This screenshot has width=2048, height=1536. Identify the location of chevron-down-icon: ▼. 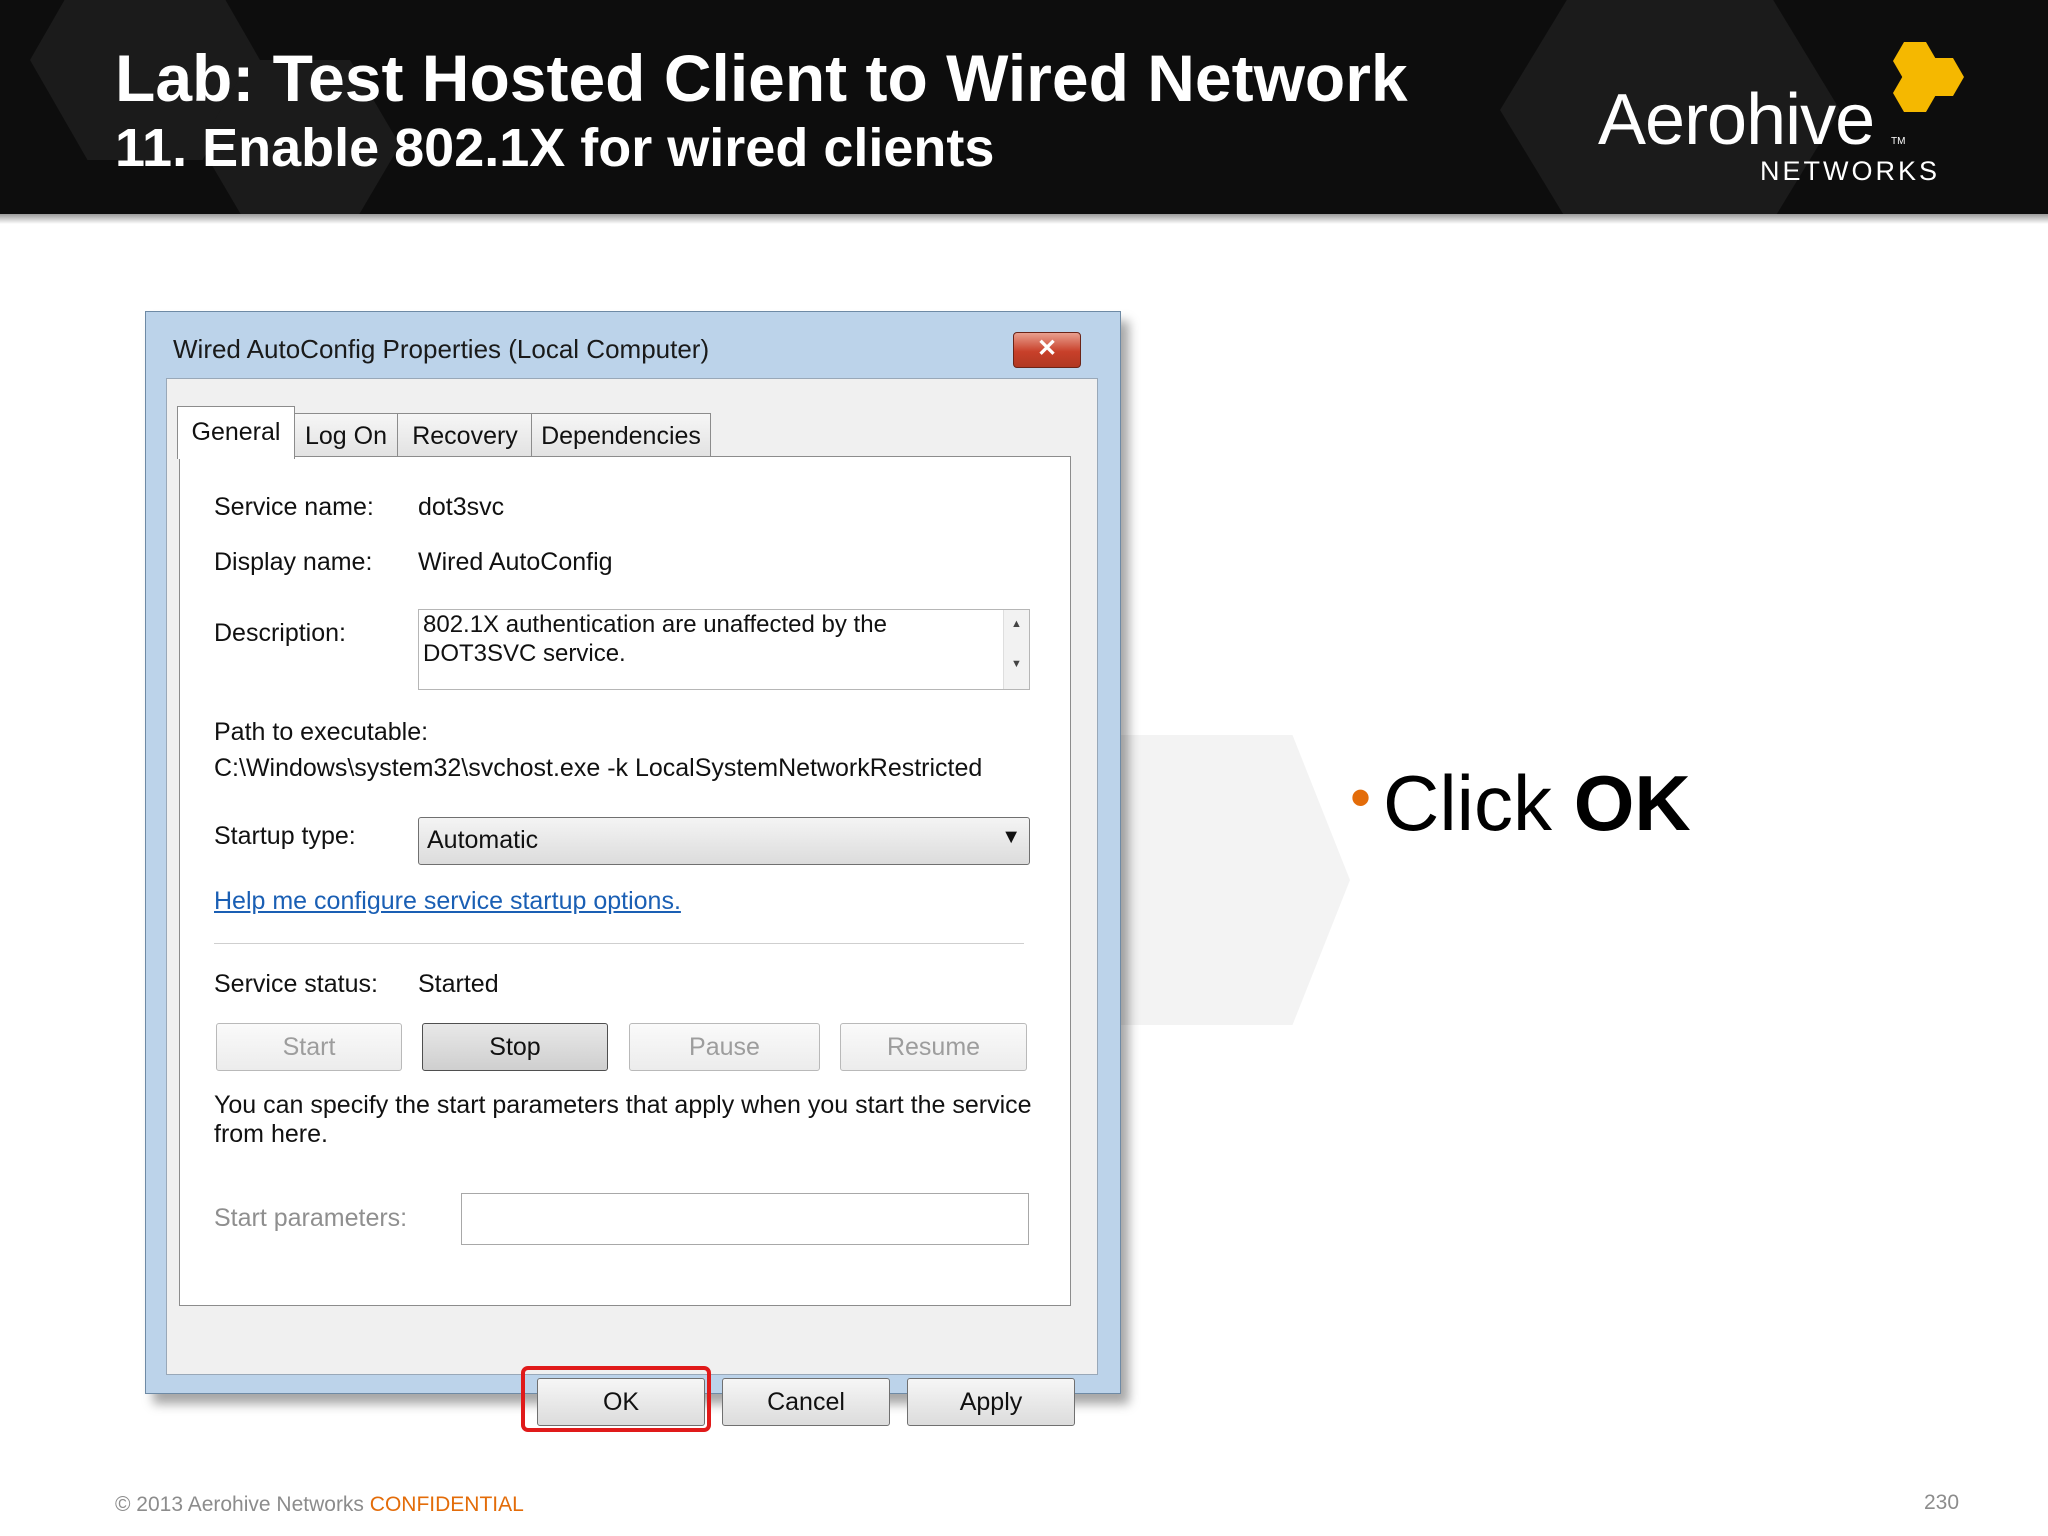
(1011, 837).